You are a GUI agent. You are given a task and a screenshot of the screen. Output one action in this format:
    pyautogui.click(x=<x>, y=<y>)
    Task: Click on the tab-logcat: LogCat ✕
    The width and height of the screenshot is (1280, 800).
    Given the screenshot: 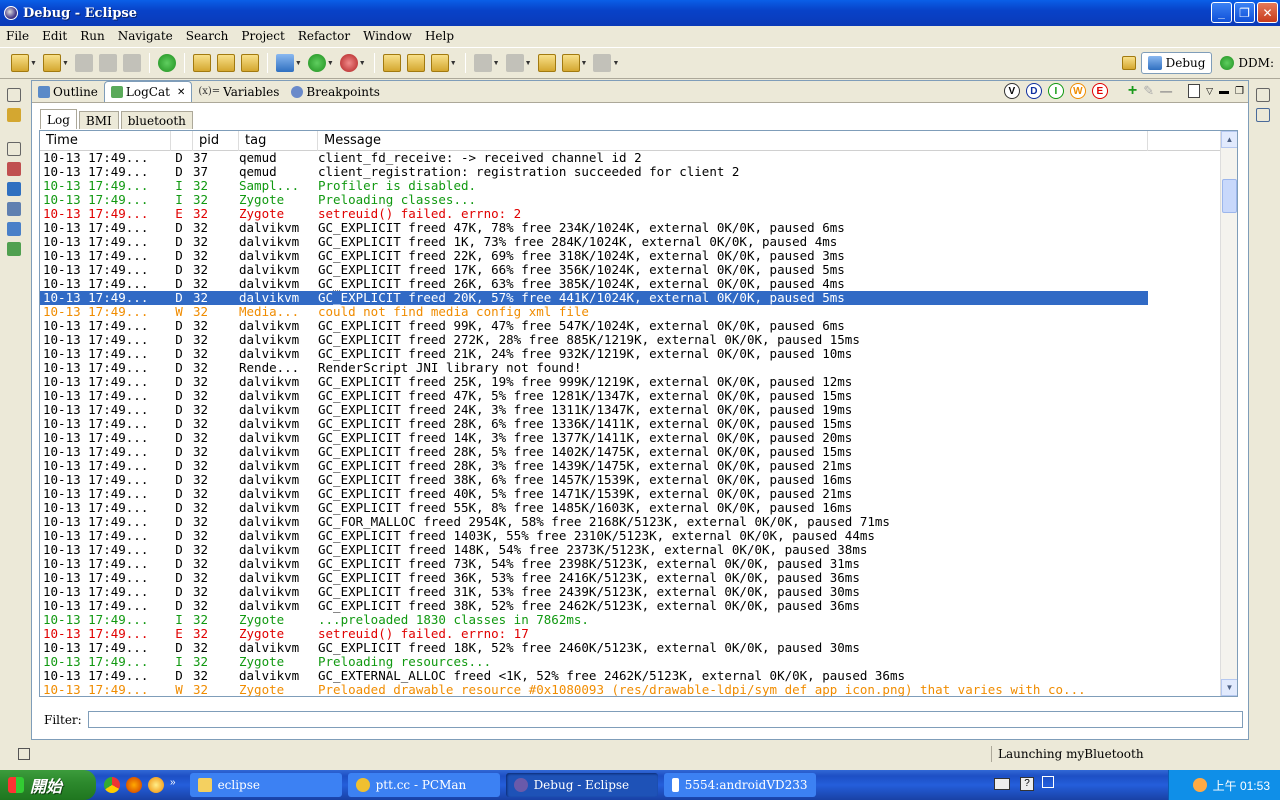 What is the action you would take?
    pyautogui.click(x=148, y=91)
    